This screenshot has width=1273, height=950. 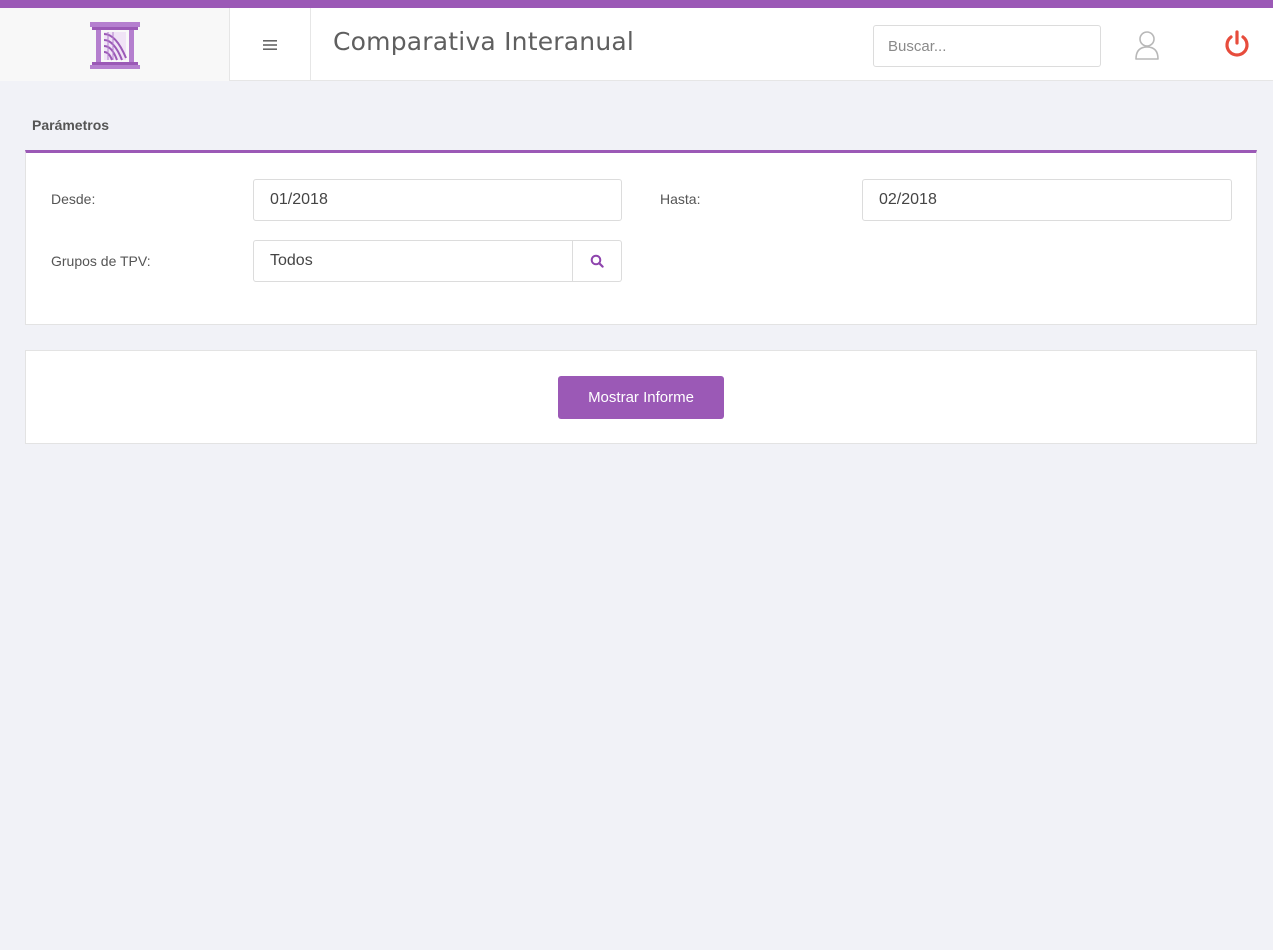 What do you see at coordinates (73, 199) in the screenshot?
I see `desde-label: Desde:` at bounding box center [73, 199].